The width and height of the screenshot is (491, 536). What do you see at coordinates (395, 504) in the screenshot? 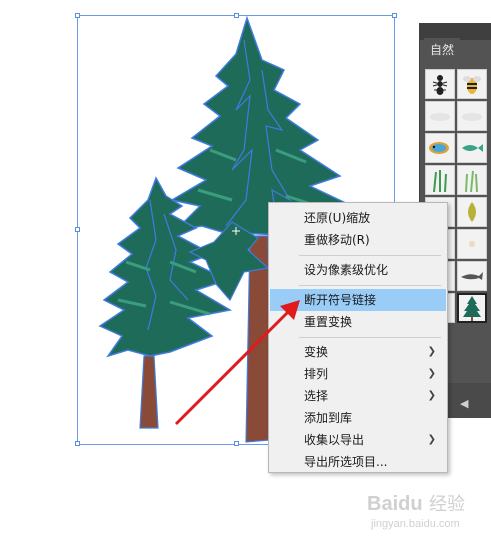
I see `svg-text: Baidu` at bounding box center [395, 504].